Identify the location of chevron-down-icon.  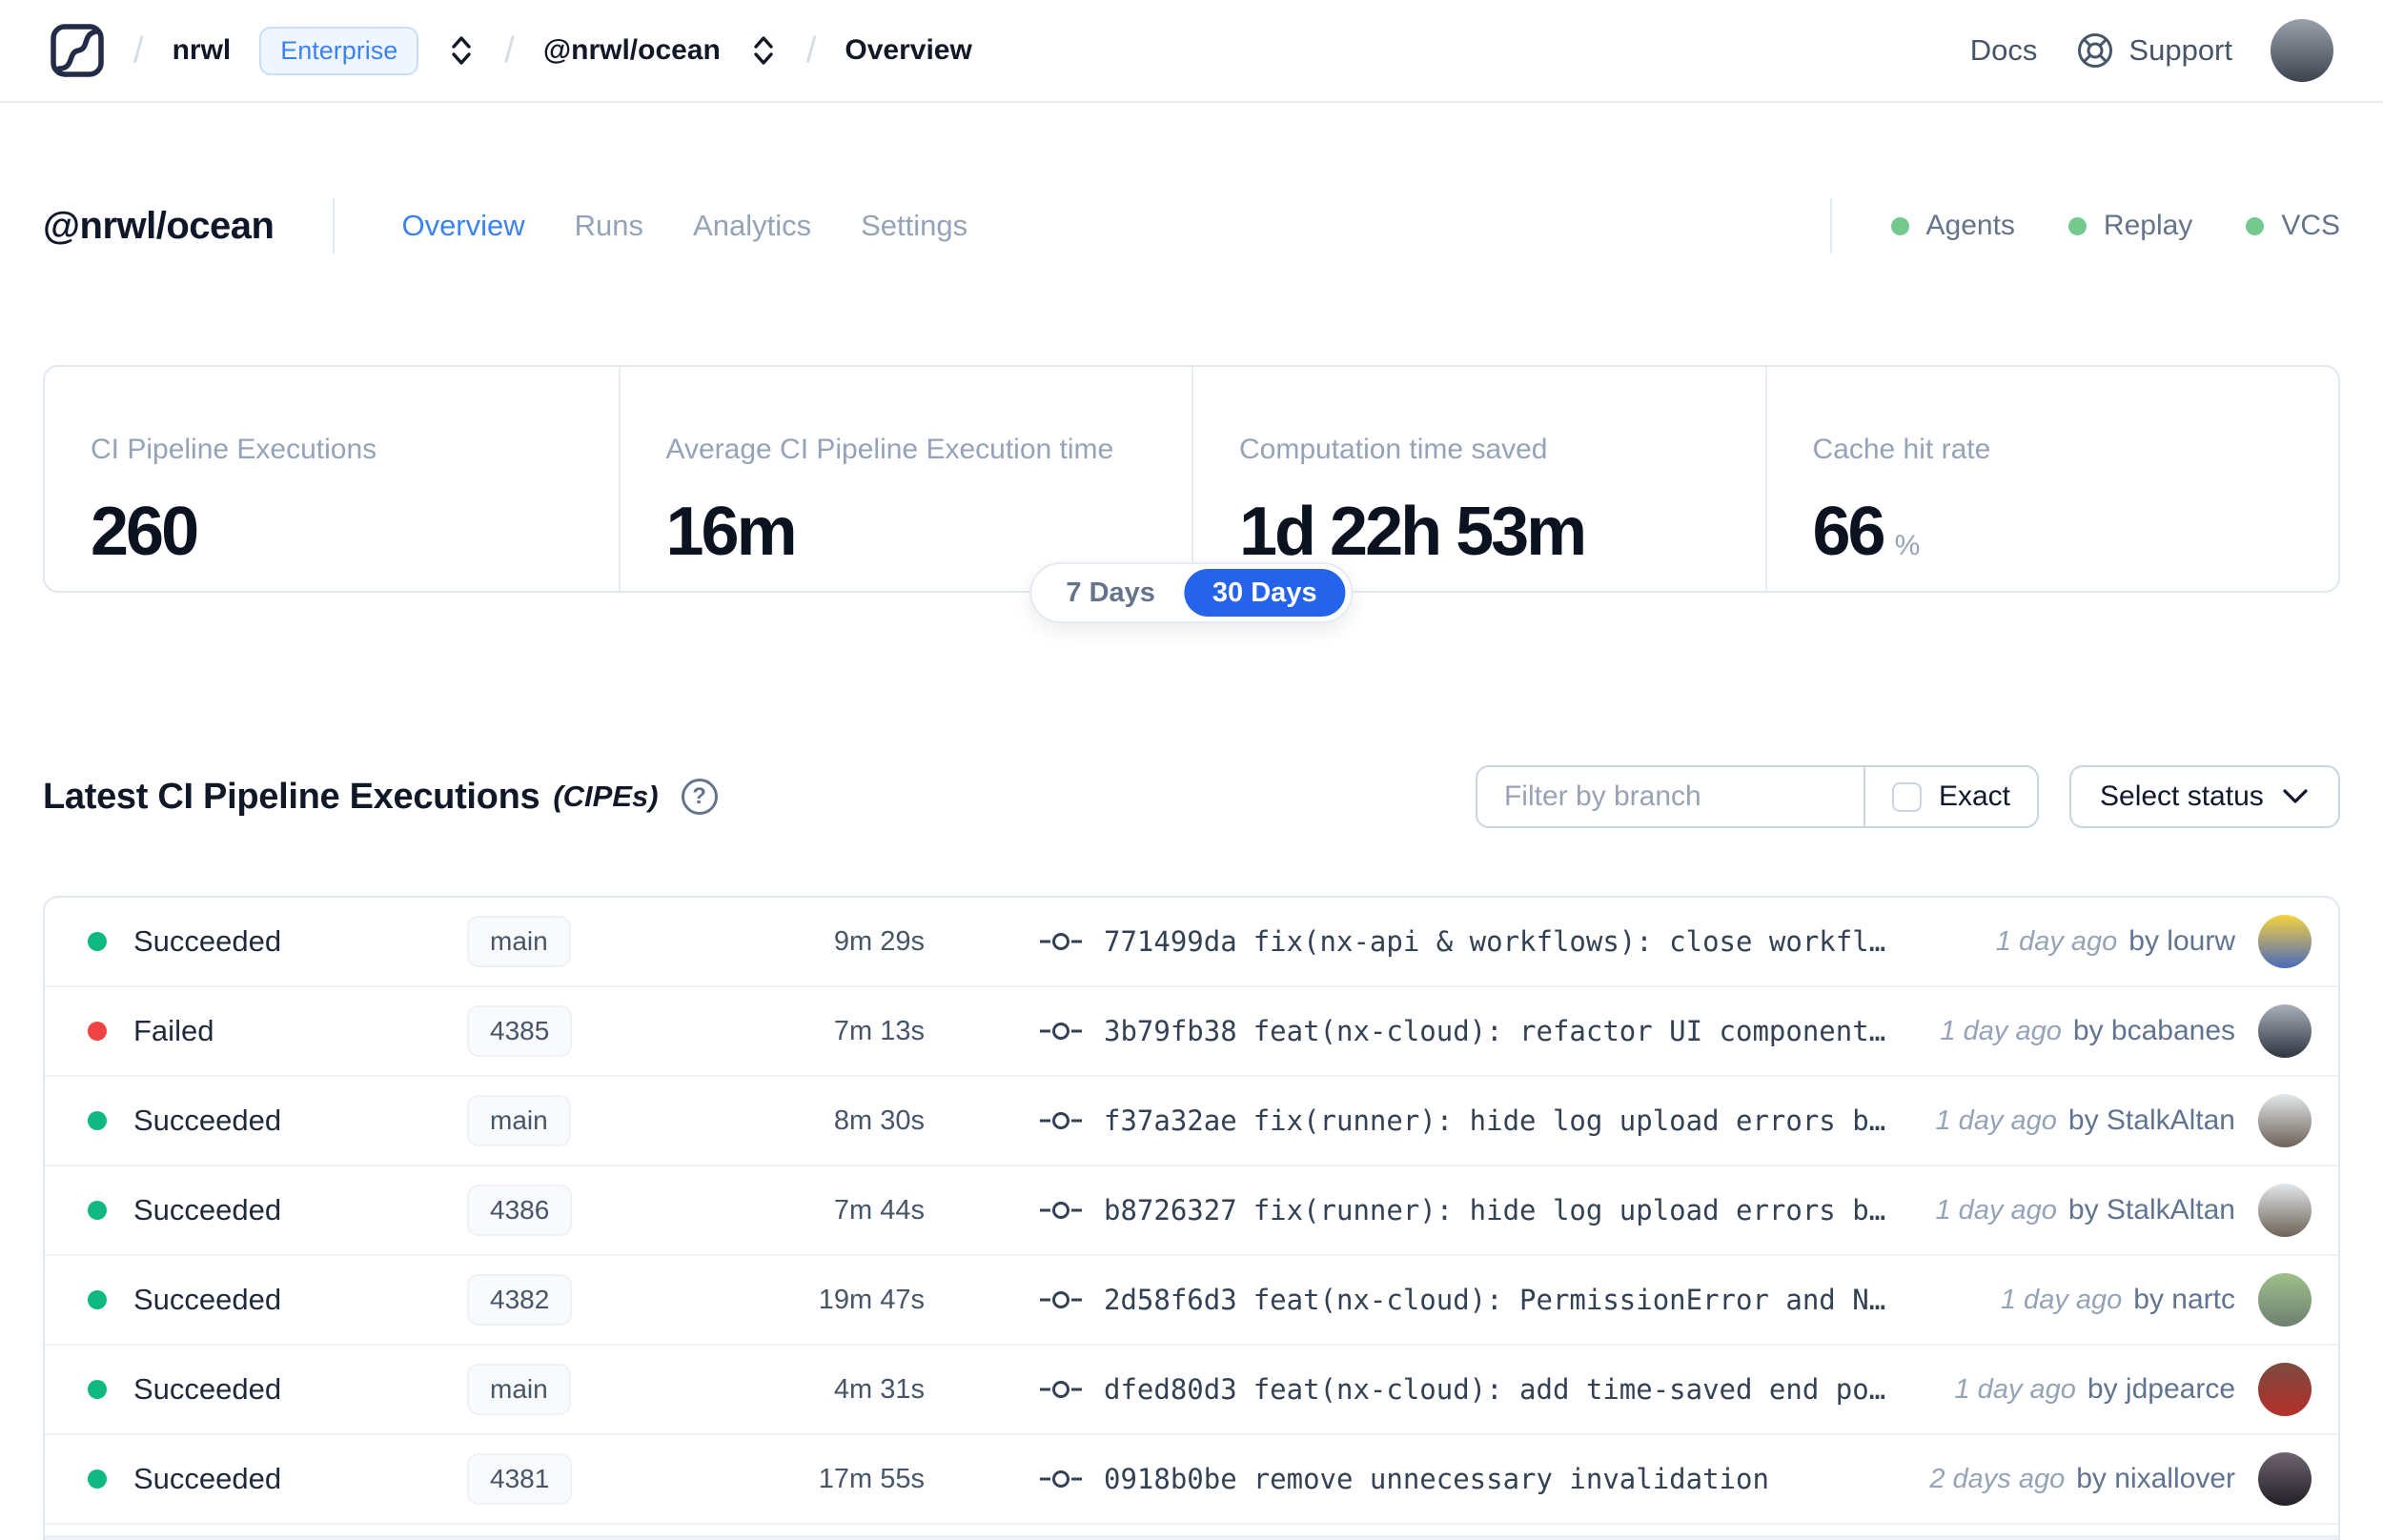
(2295, 796).